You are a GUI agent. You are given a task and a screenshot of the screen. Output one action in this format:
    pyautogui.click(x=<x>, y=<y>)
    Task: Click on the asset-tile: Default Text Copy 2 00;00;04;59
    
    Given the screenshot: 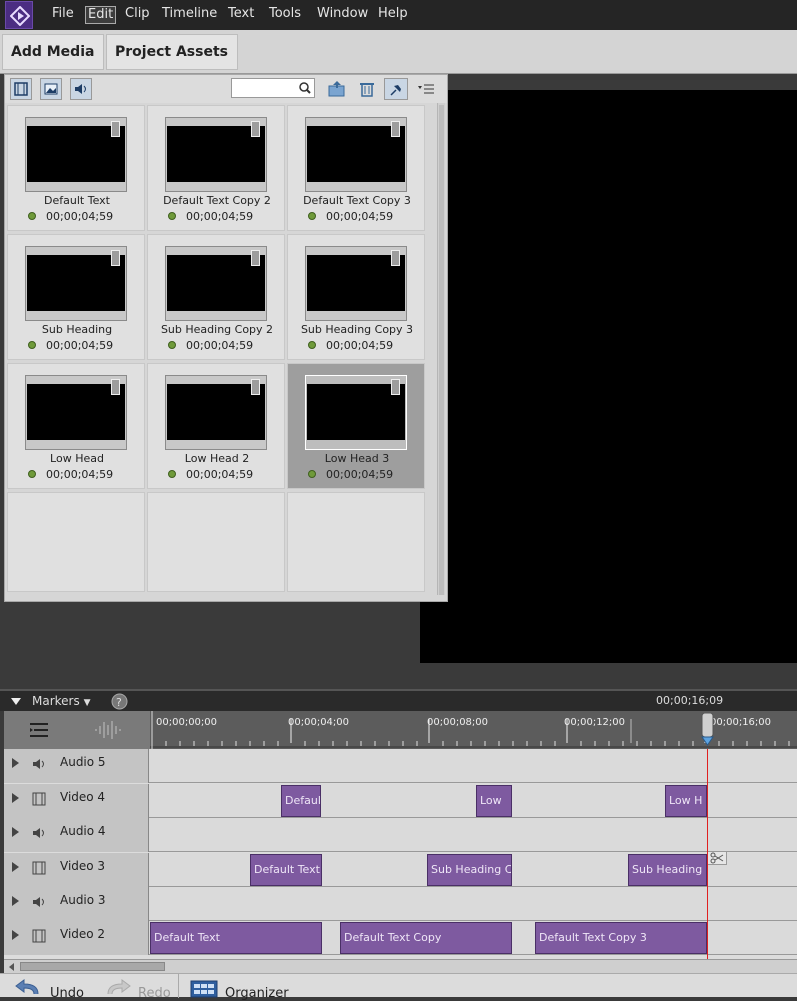 What is the action you would take?
    pyautogui.click(x=216, y=168)
    